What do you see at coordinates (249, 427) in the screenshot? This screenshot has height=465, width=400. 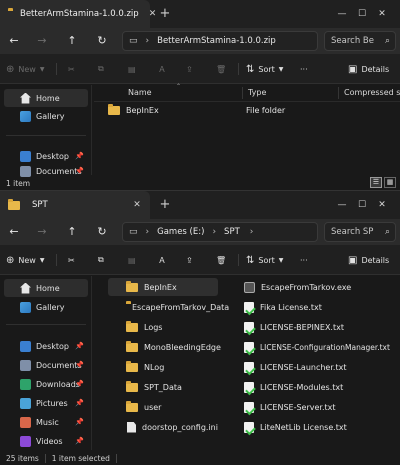 I see `text-file-icon` at bounding box center [249, 427].